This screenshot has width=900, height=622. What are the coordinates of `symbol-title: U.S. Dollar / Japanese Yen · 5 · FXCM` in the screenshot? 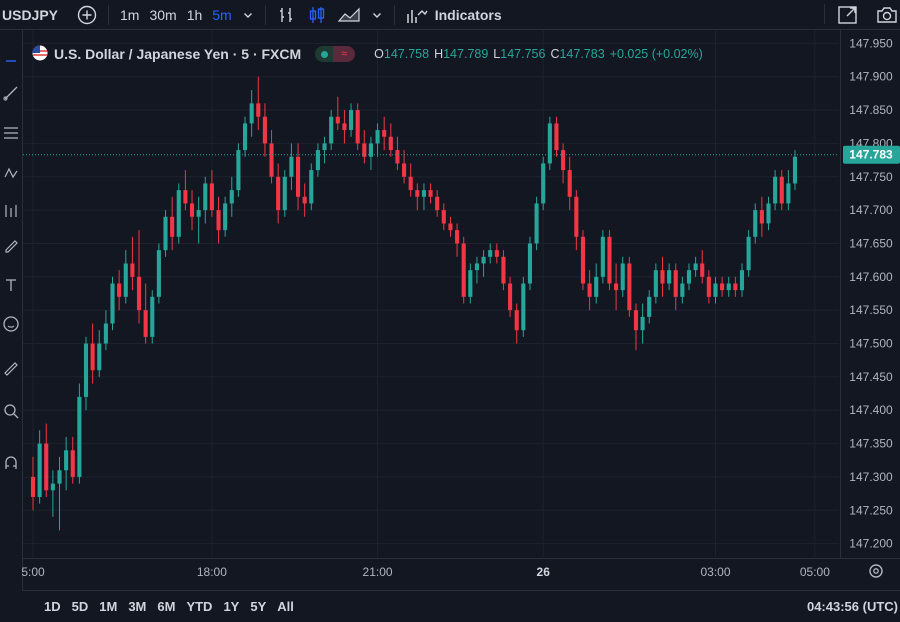 It's located at (177, 54).